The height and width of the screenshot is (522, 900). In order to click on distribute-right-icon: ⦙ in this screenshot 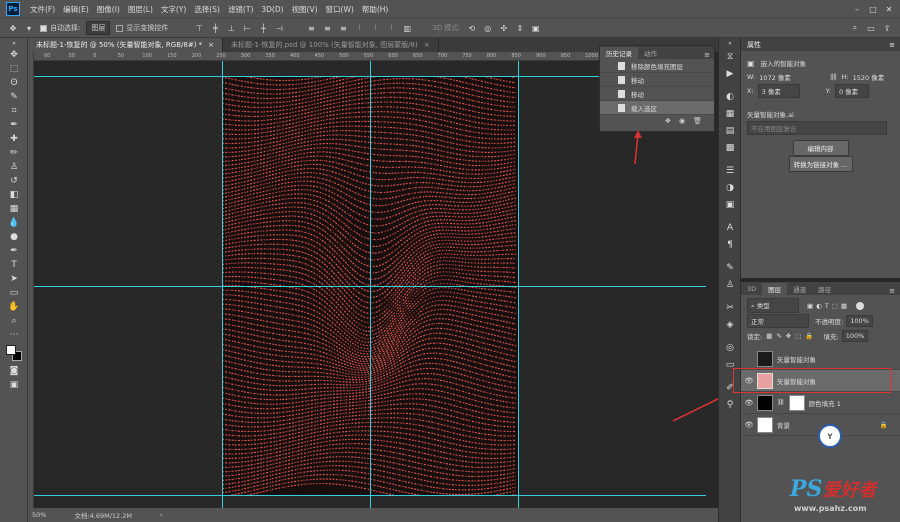, I will do `click(391, 28)`.